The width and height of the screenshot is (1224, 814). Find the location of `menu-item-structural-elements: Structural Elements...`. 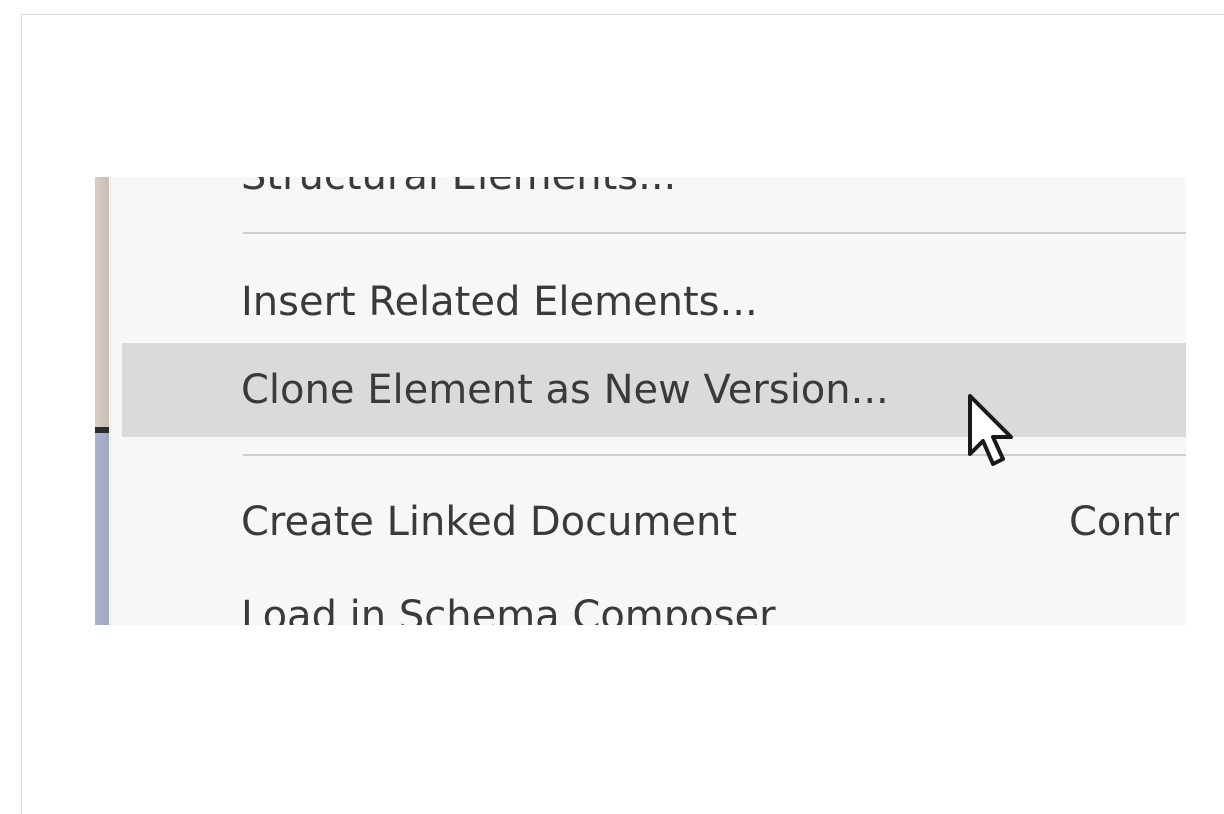

menu-item-structural-elements: Structural Elements... is located at coordinates (640, 187).